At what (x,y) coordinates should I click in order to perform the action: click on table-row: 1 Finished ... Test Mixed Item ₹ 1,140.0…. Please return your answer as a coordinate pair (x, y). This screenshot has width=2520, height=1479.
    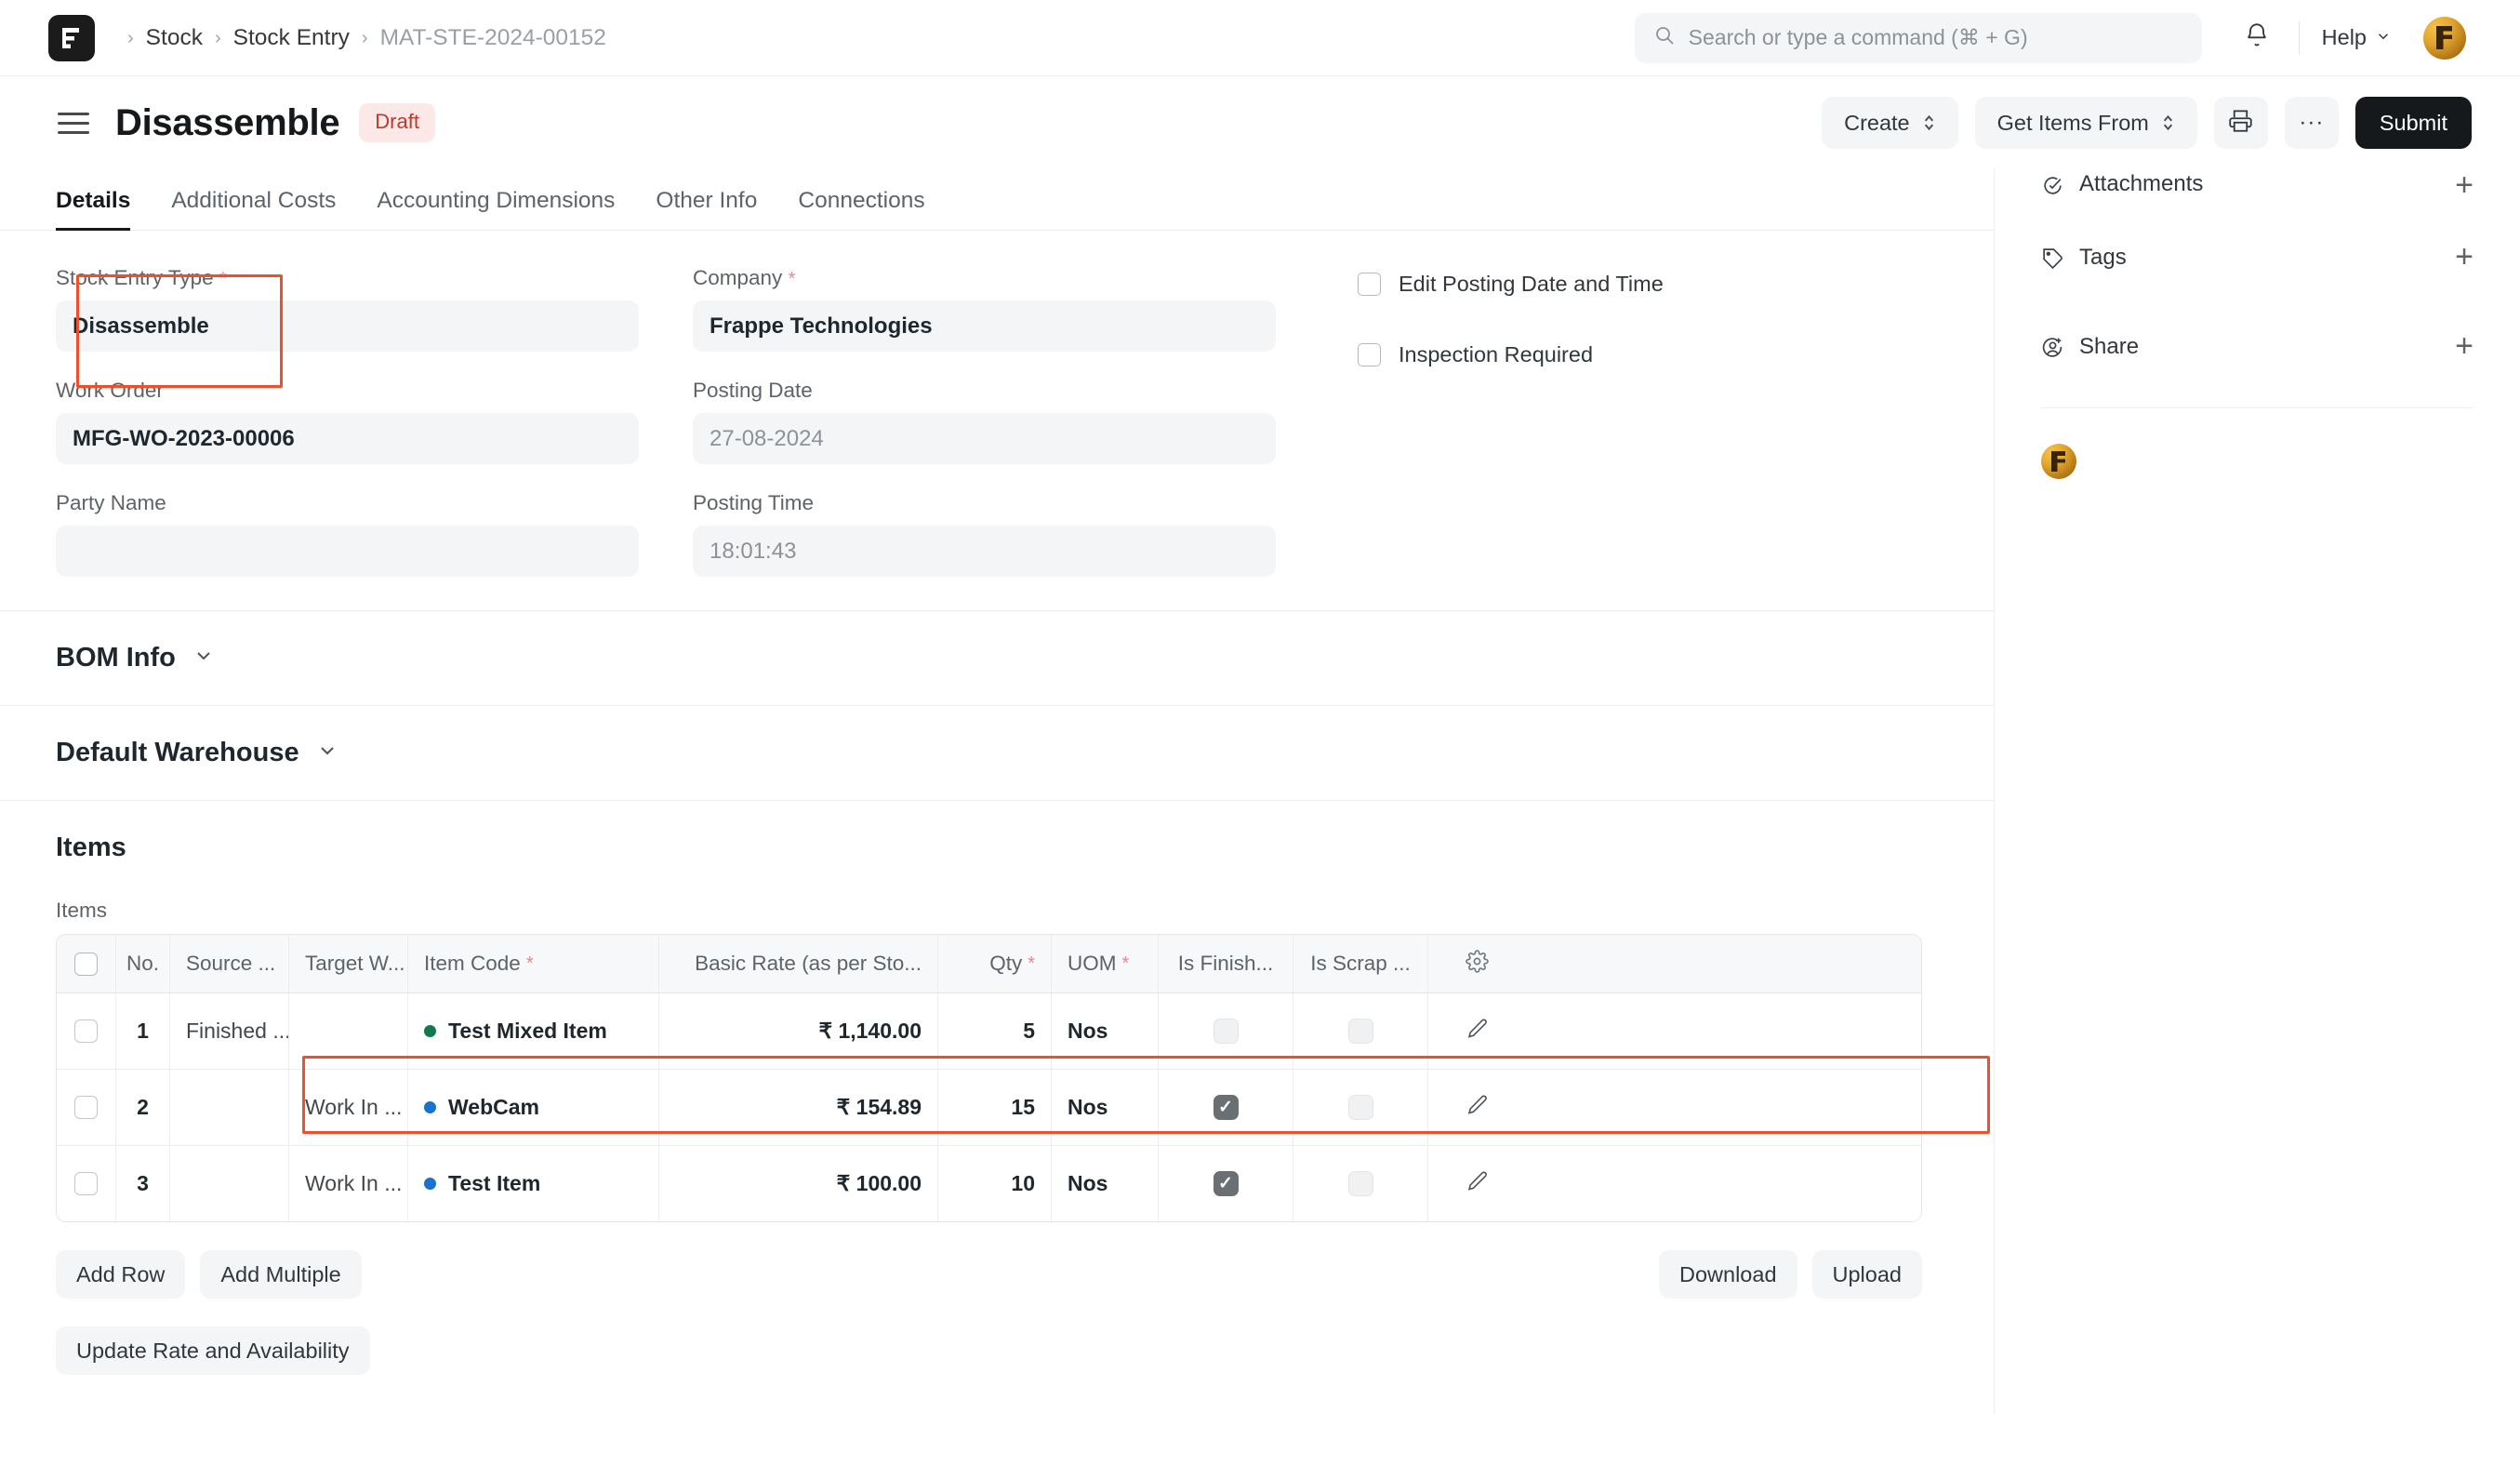
    Looking at the image, I should click on (989, 1031).